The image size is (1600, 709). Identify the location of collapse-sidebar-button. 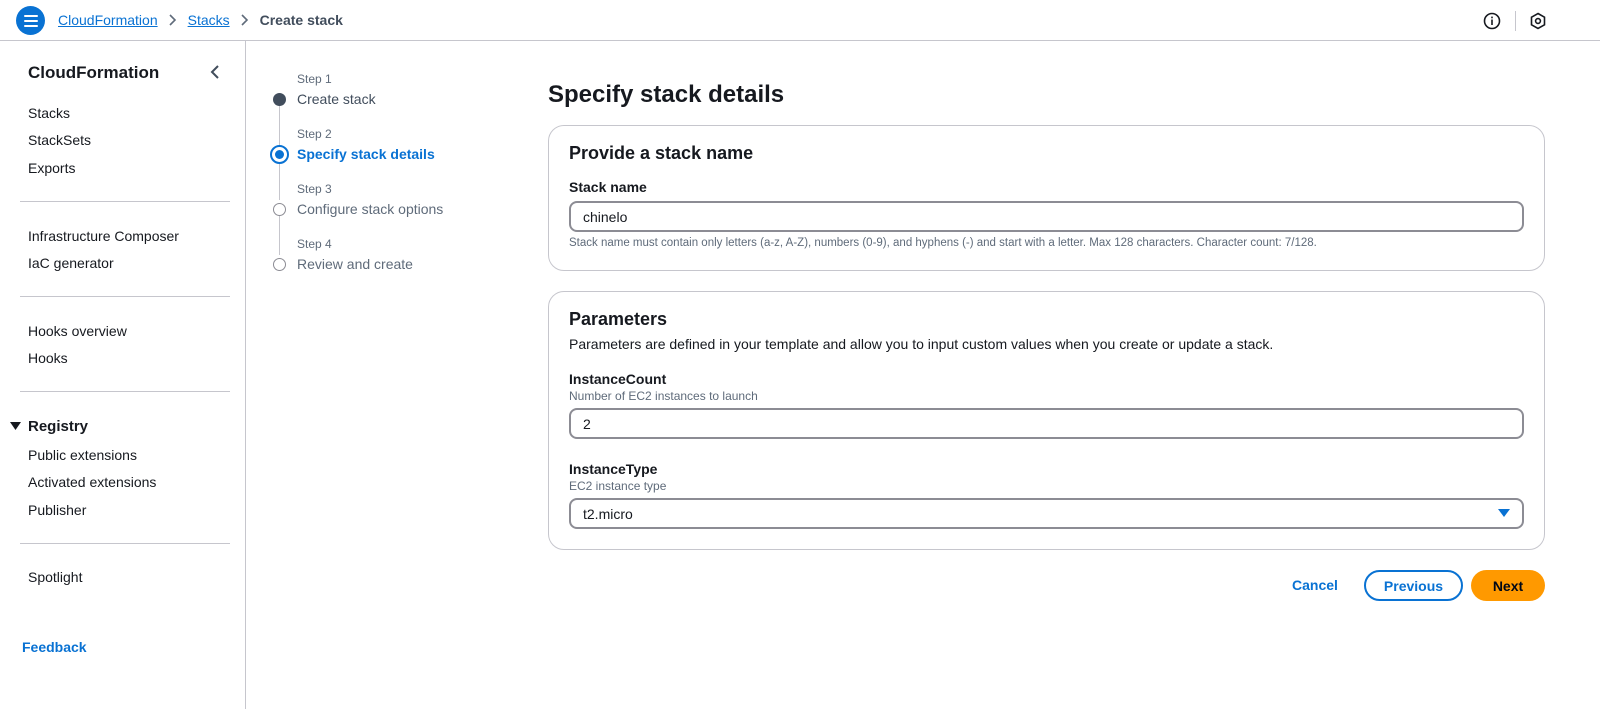
(215, 72).